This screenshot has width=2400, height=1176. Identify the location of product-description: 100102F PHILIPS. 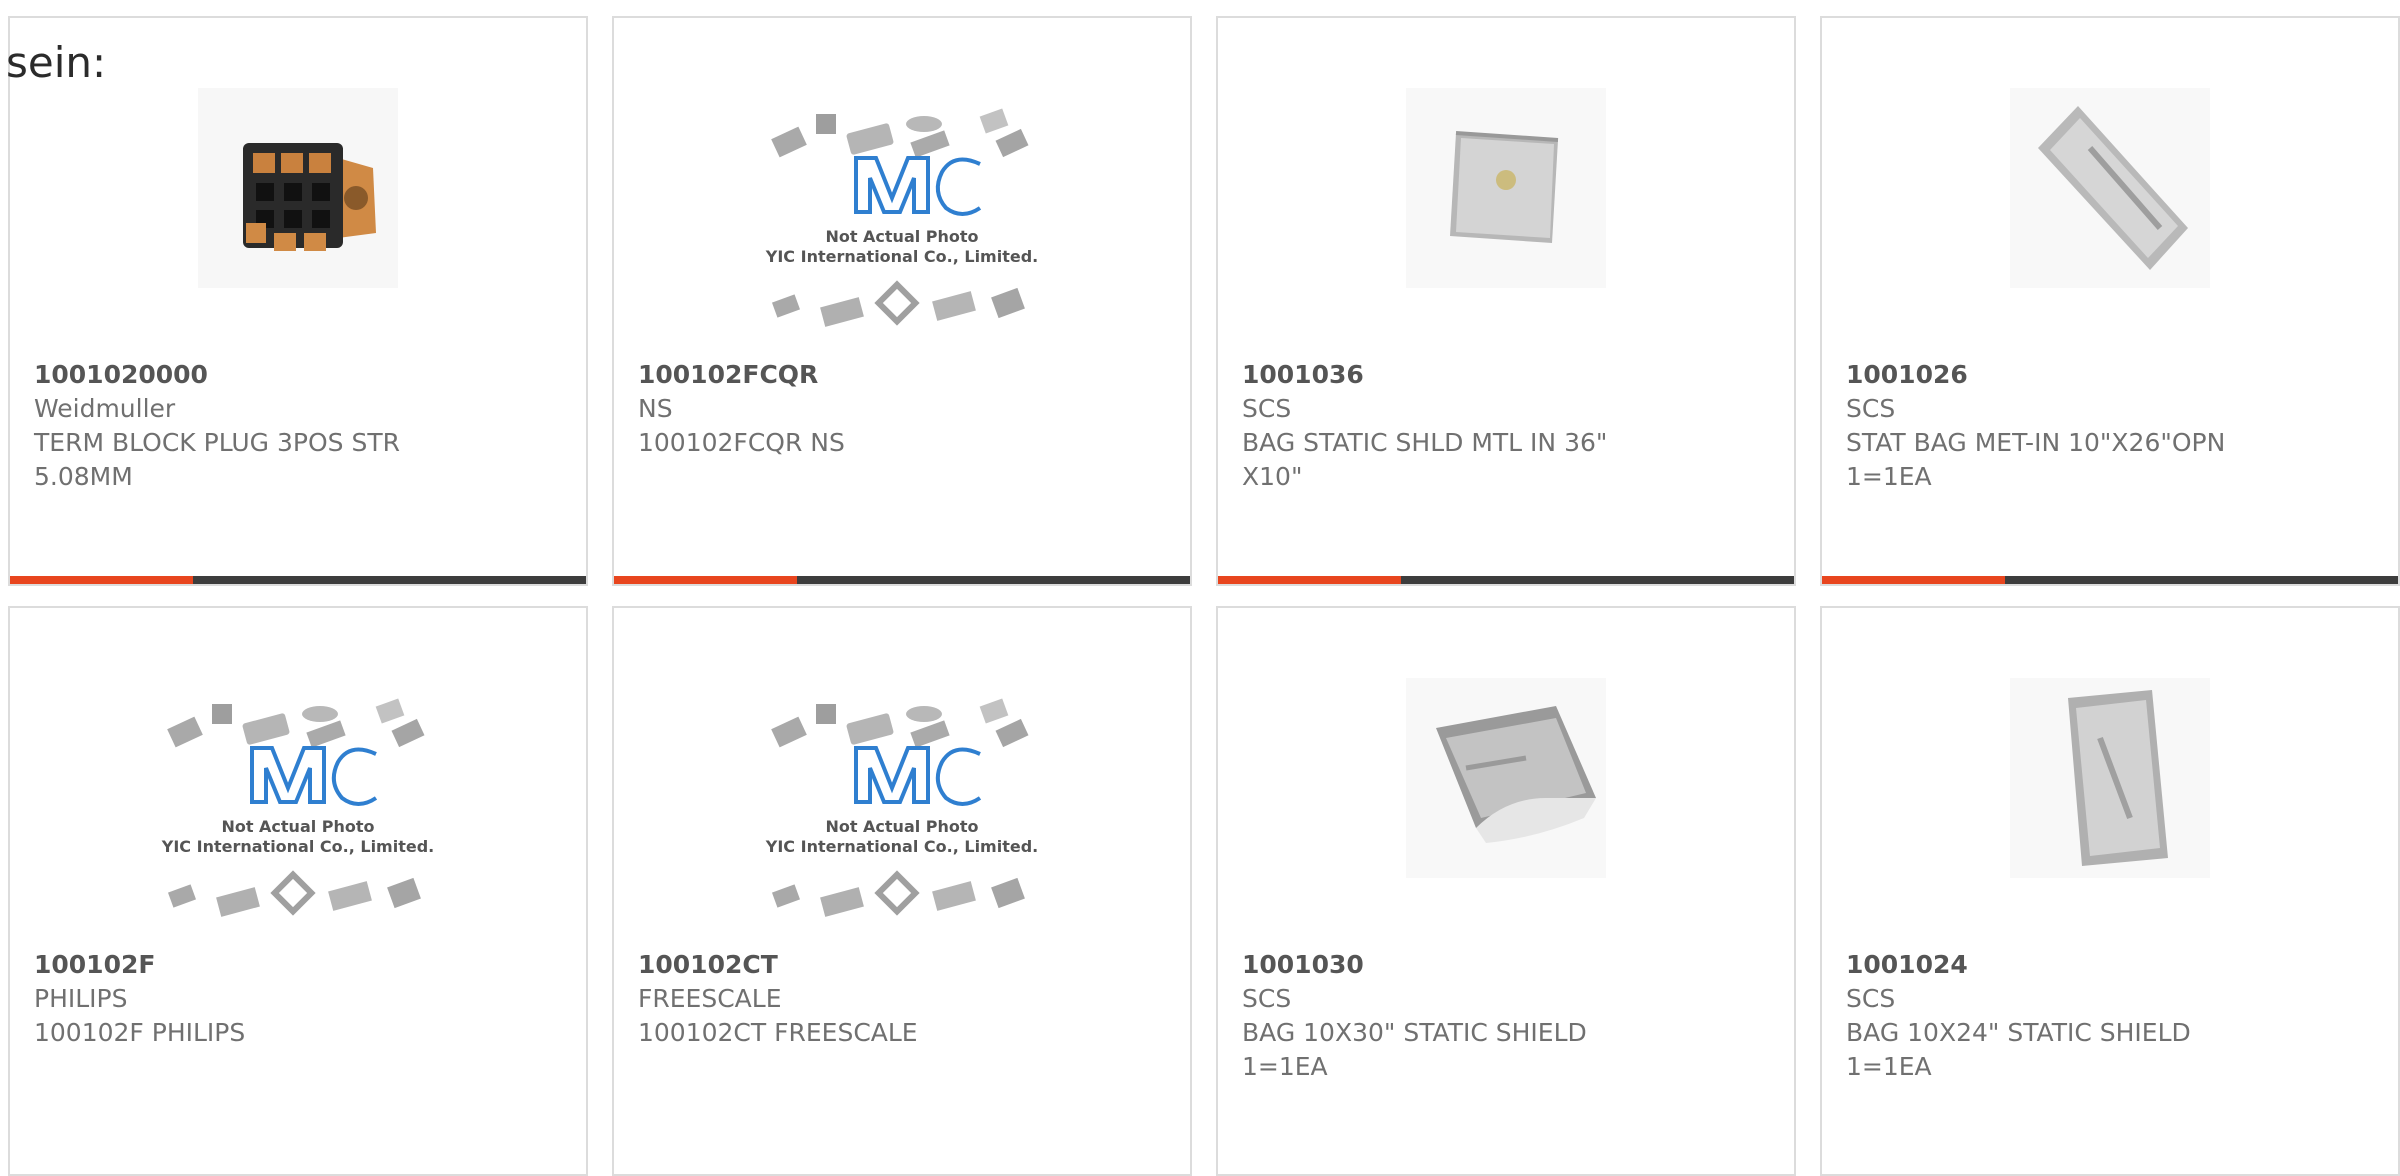
(140, 1032).